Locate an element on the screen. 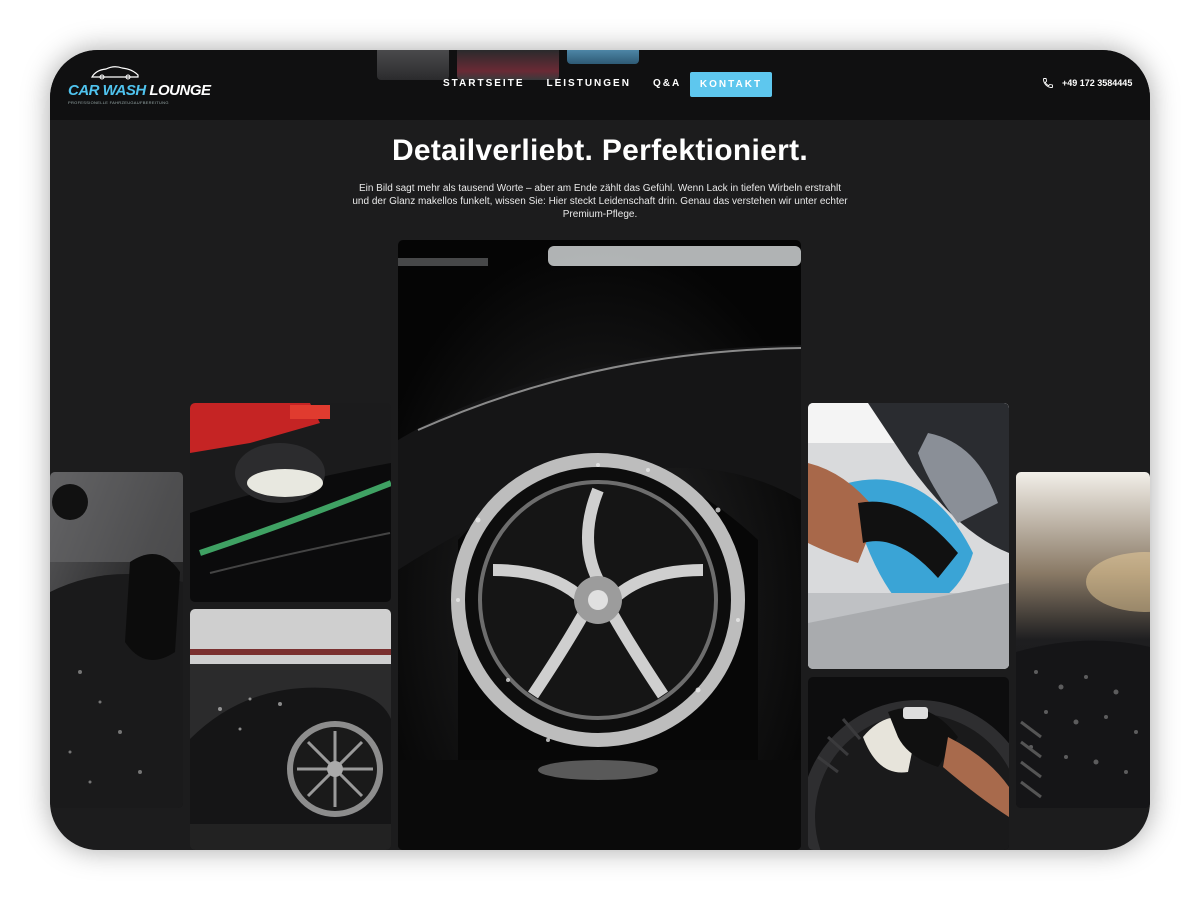 The height and width of the screenshot is (900, 1200). logo-wordmark: CAR WASH LOUNGE is located at coordinates (139, 90).